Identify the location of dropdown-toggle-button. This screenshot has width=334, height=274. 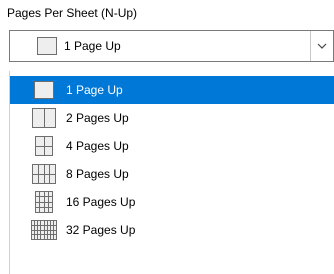
(321, 46).